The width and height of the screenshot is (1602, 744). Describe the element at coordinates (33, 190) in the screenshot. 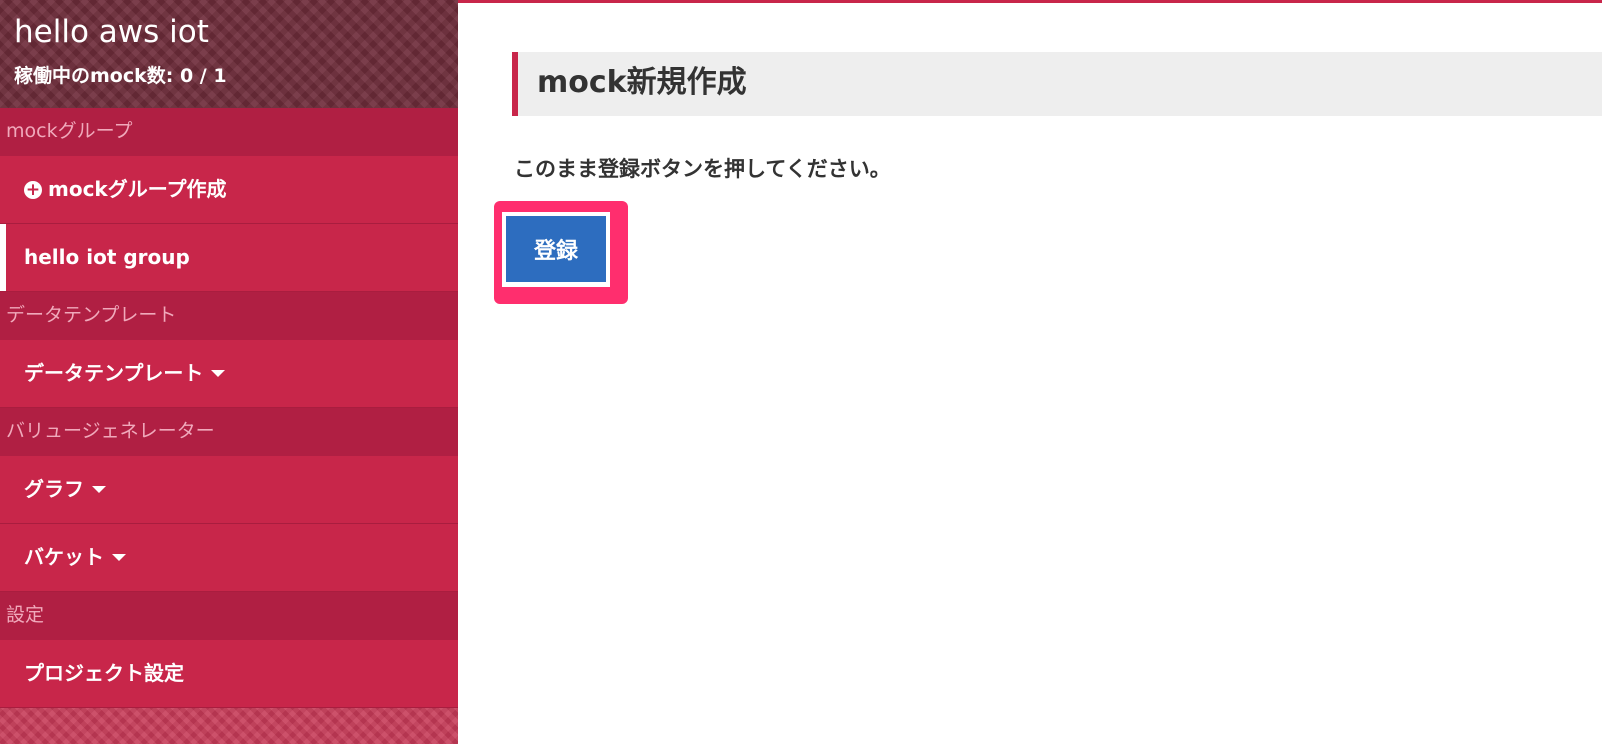

I see `plus-circle-icon: +` at that location.